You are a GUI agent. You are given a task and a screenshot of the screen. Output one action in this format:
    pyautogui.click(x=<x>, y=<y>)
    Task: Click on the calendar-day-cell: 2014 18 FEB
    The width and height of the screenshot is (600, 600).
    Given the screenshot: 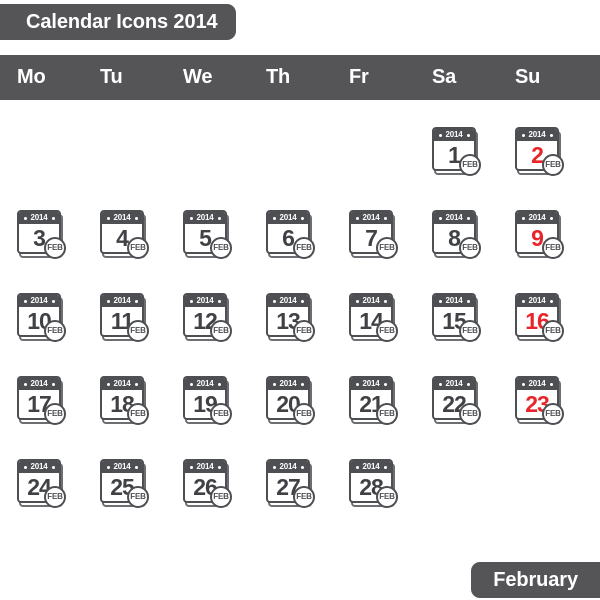 What is the action you would take?
    pyautogui.click(x=124, y=410)
    